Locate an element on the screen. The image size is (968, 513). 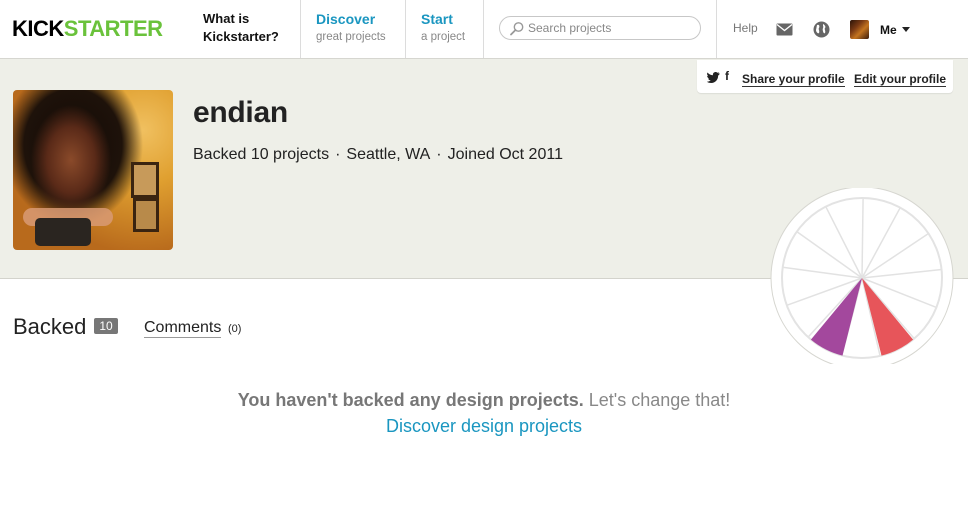
edit-profile-link: Edit your profile is located at coordinates (900, 79).